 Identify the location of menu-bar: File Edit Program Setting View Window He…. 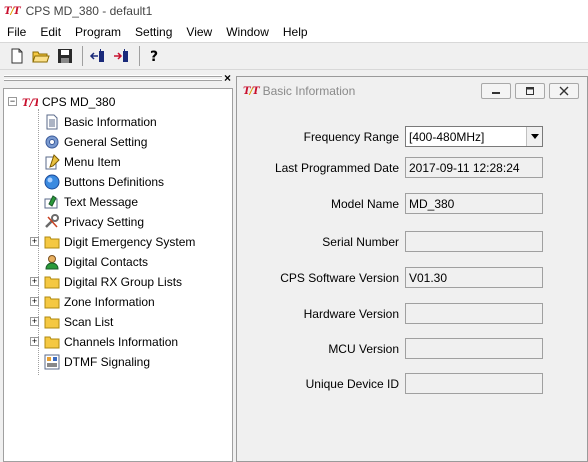
(294, 32).